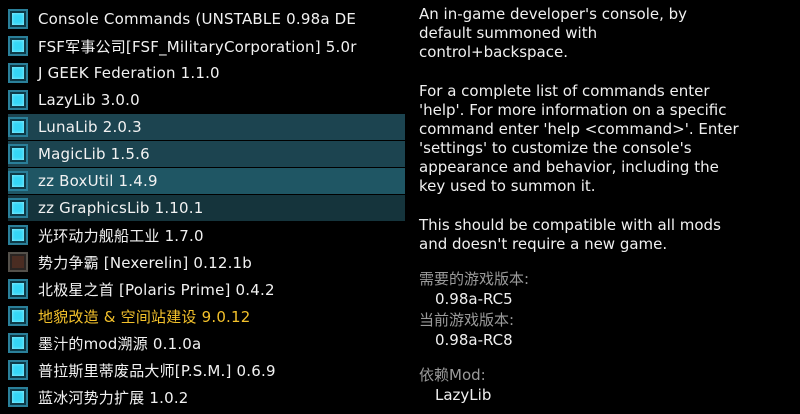 The width and height of the screenshot is (800, 414). What do you see at coordinates (206, 397) in the screenshot?
I see `mod-row: 蓝冰河势力扩展 1.0.2` at bounding box center [206, 397].